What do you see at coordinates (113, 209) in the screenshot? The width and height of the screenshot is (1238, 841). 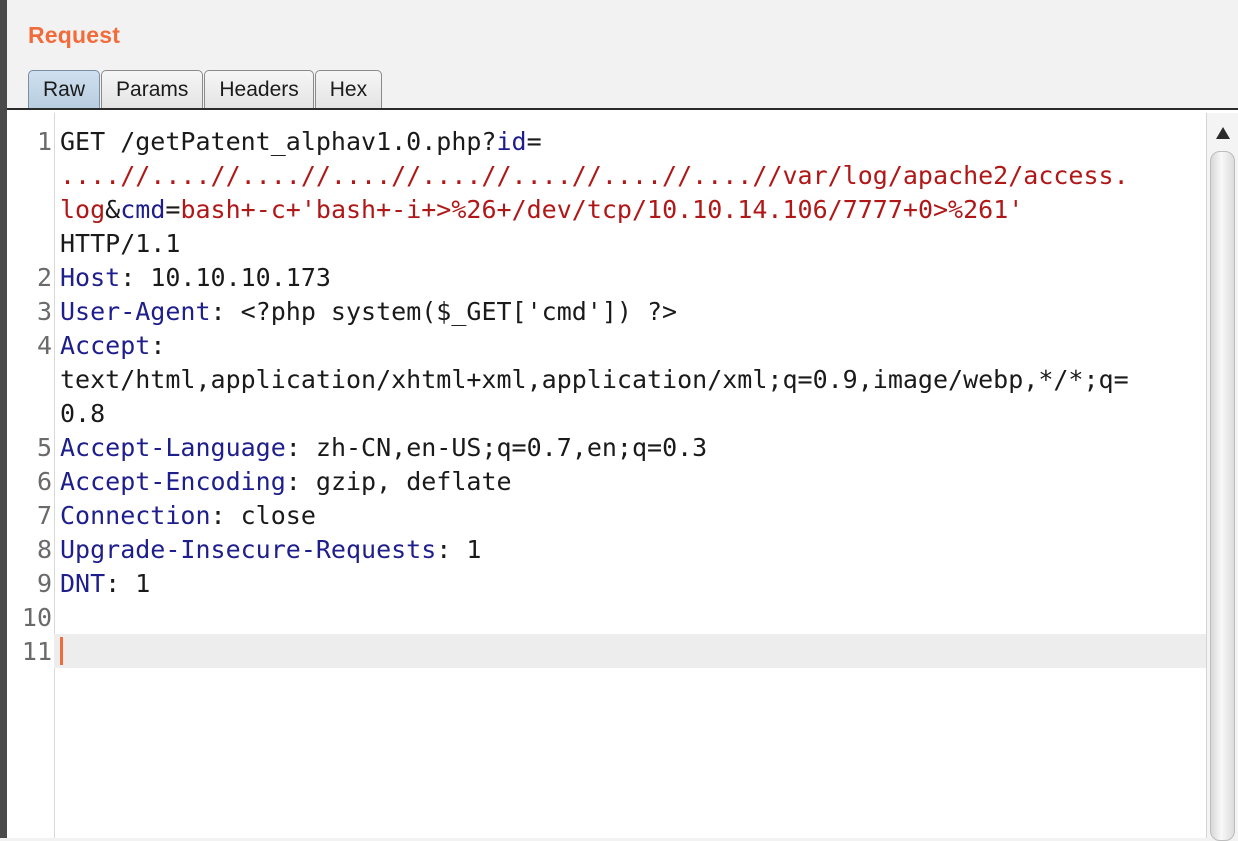 I see `ampersand: &` at bounding box center [113, 209].